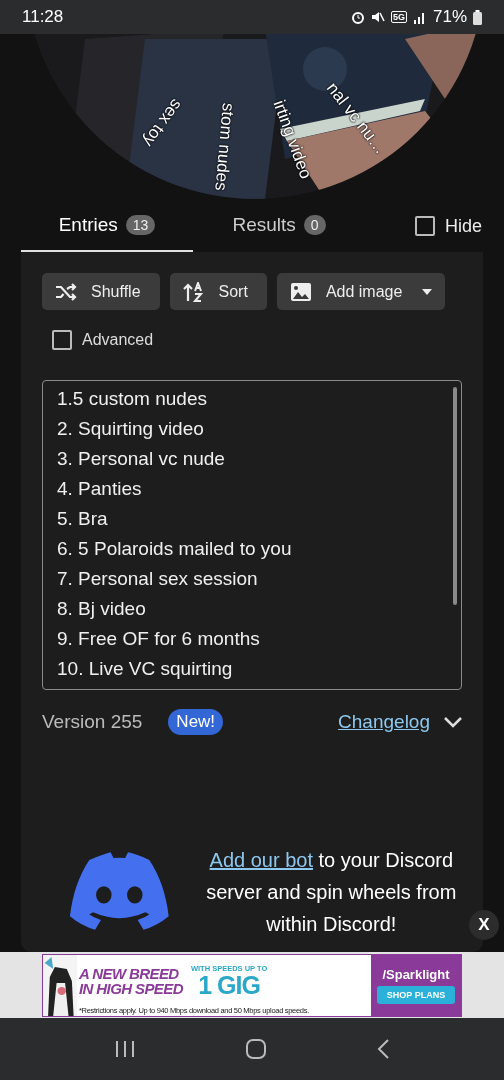 This screenshot has height=1080, width=504. Describe the element at coordinates (131, 988) in the screenshot. I see `ad-headline: IN HIGH SPEED` at that location.